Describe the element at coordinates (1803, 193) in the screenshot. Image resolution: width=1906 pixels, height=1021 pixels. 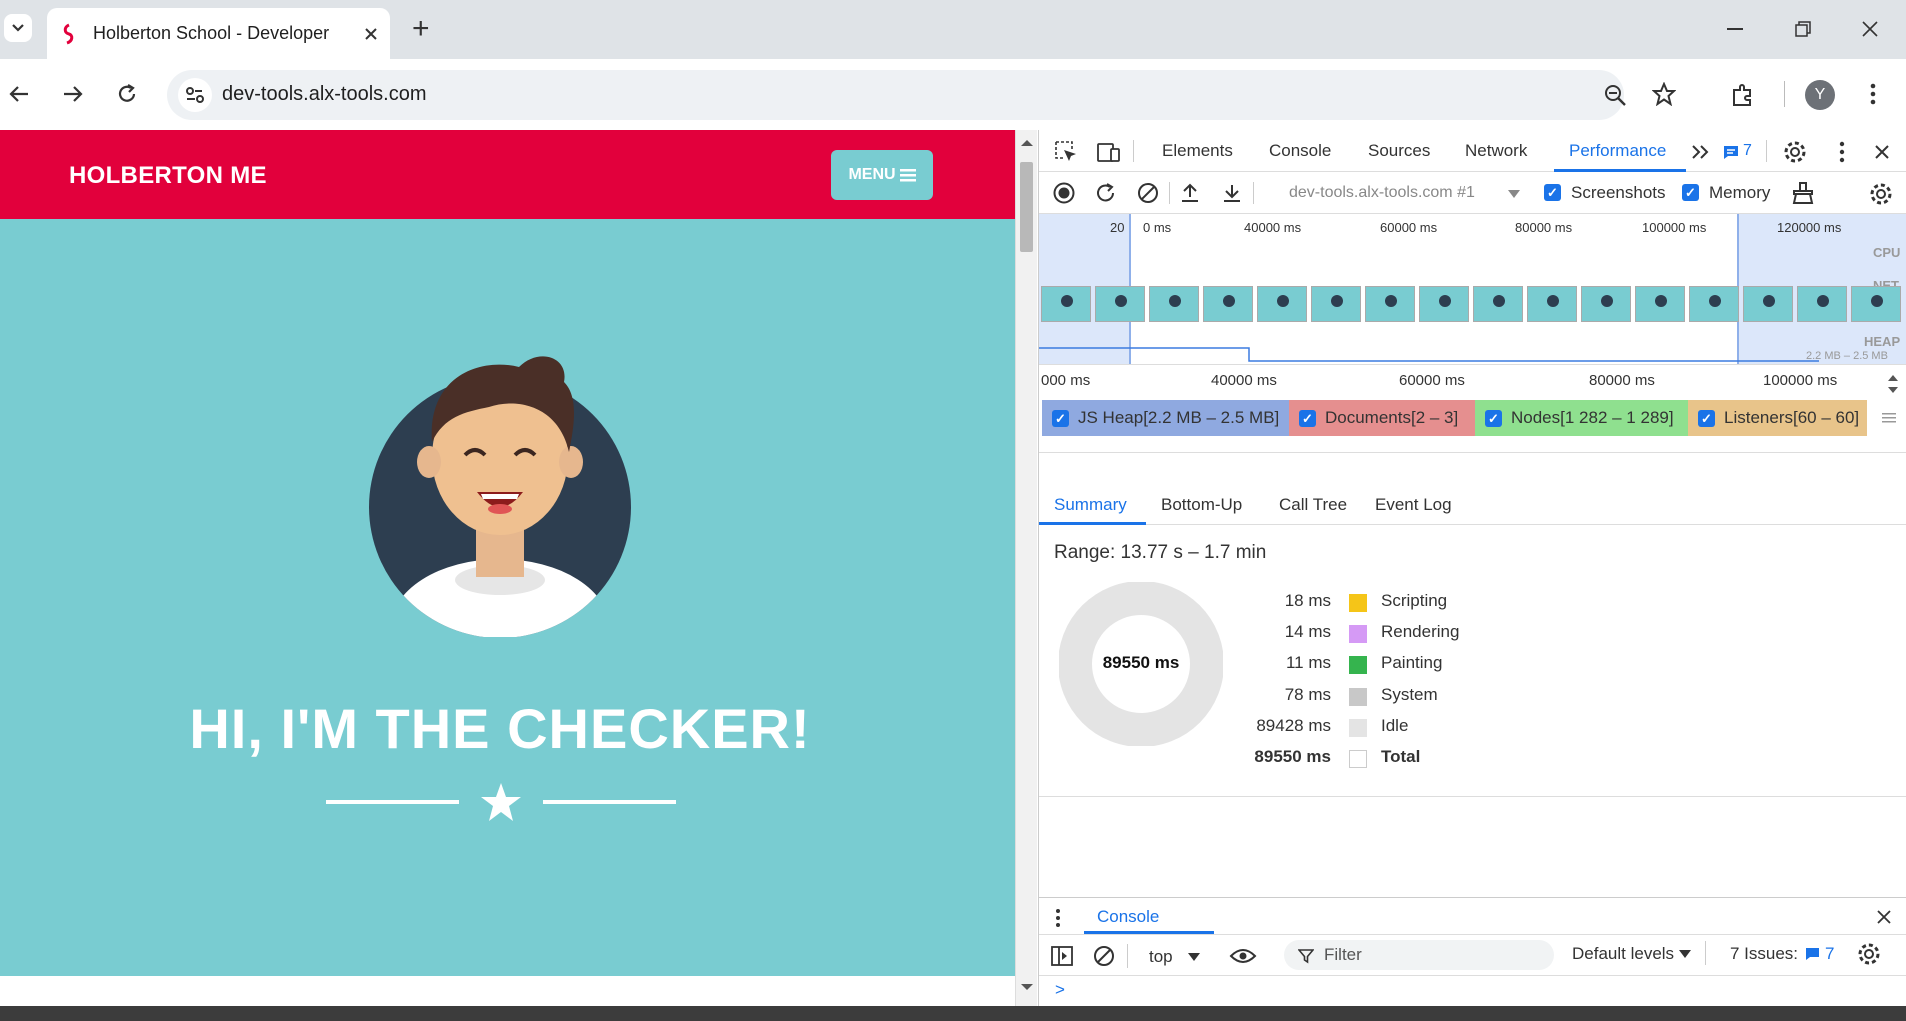
I see `garbage-collect-icon` at that location.